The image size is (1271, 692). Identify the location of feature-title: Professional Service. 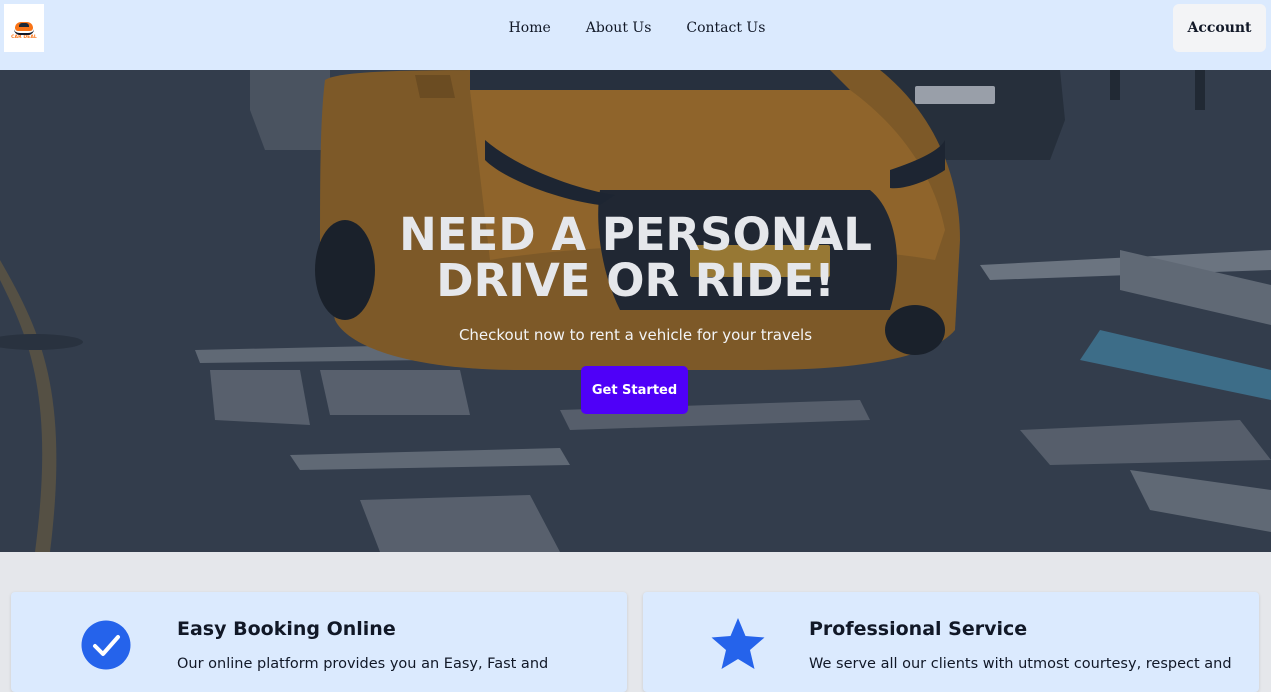
(918, 629).